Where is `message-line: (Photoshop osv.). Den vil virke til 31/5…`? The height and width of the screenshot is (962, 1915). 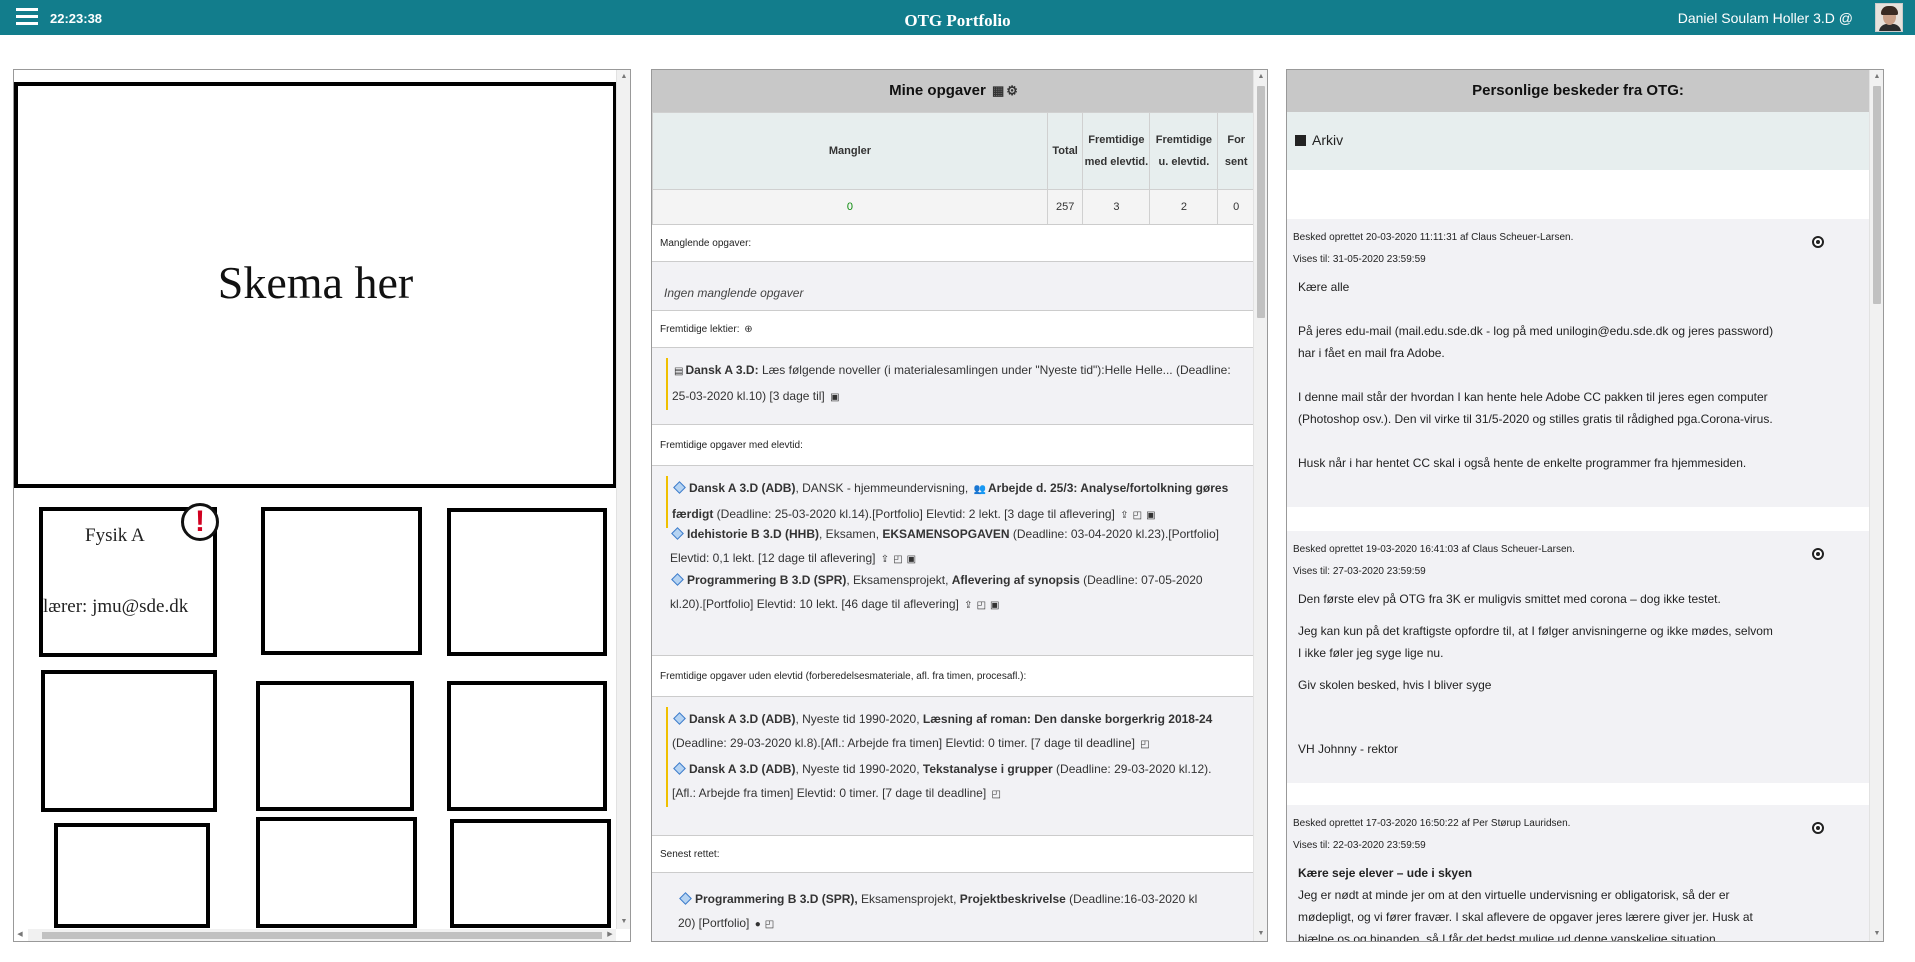
message-line: (Photoshop osv.). Den vil virke til 31/5… is located at coordinates (1535, 419).